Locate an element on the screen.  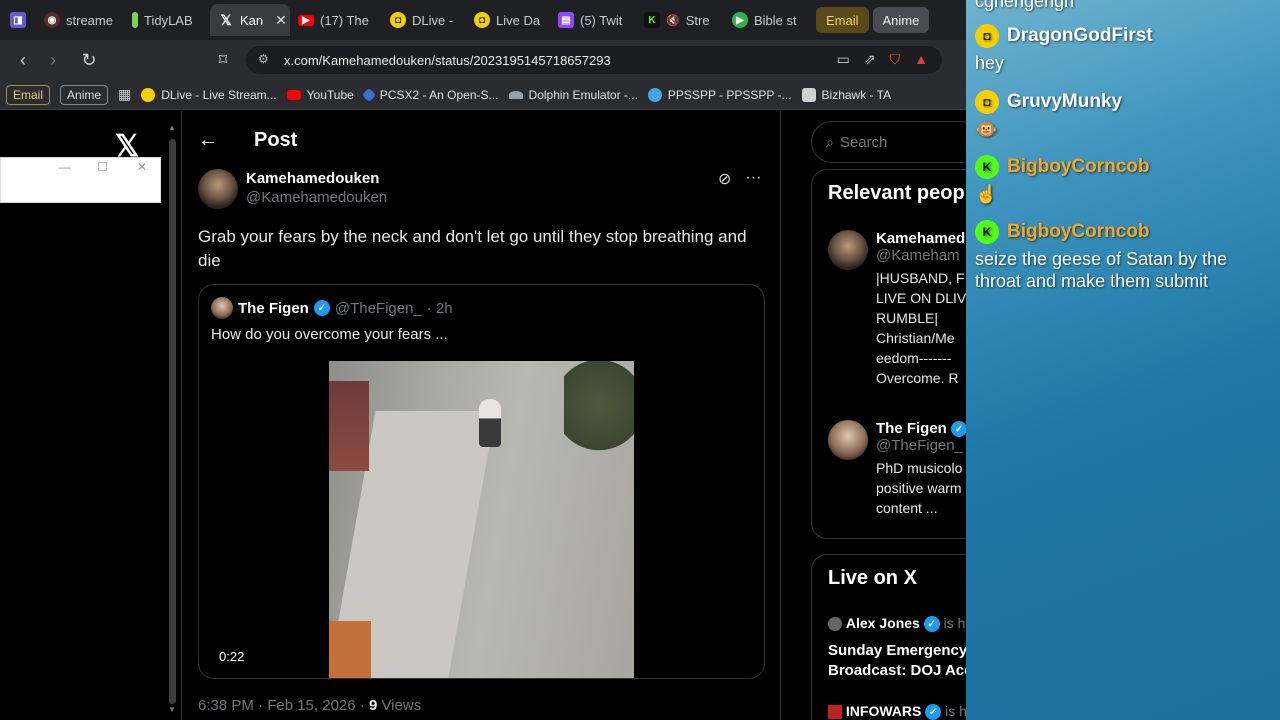
tab-6: ▤ (5) Twit is located at coordinates (593, 20).